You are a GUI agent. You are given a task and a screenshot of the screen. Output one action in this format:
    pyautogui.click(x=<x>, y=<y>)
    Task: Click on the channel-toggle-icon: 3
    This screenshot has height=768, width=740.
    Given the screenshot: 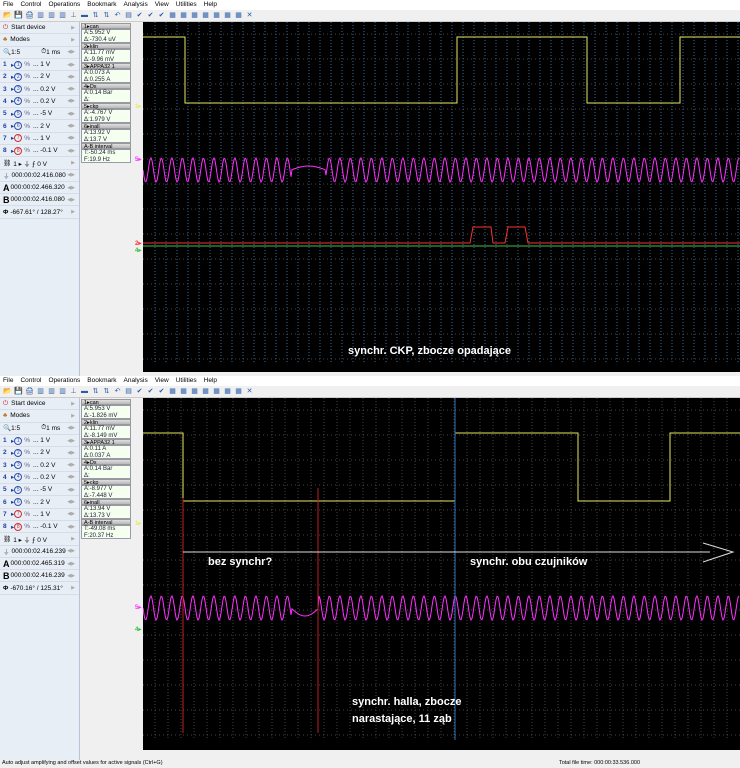 What is the action you would take?
    pyautogui.click(x=18, y=465)
    